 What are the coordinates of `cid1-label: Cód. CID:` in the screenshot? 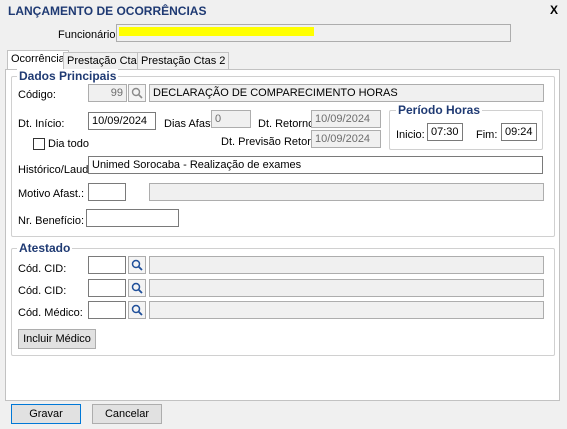 It's located at (42, 269).